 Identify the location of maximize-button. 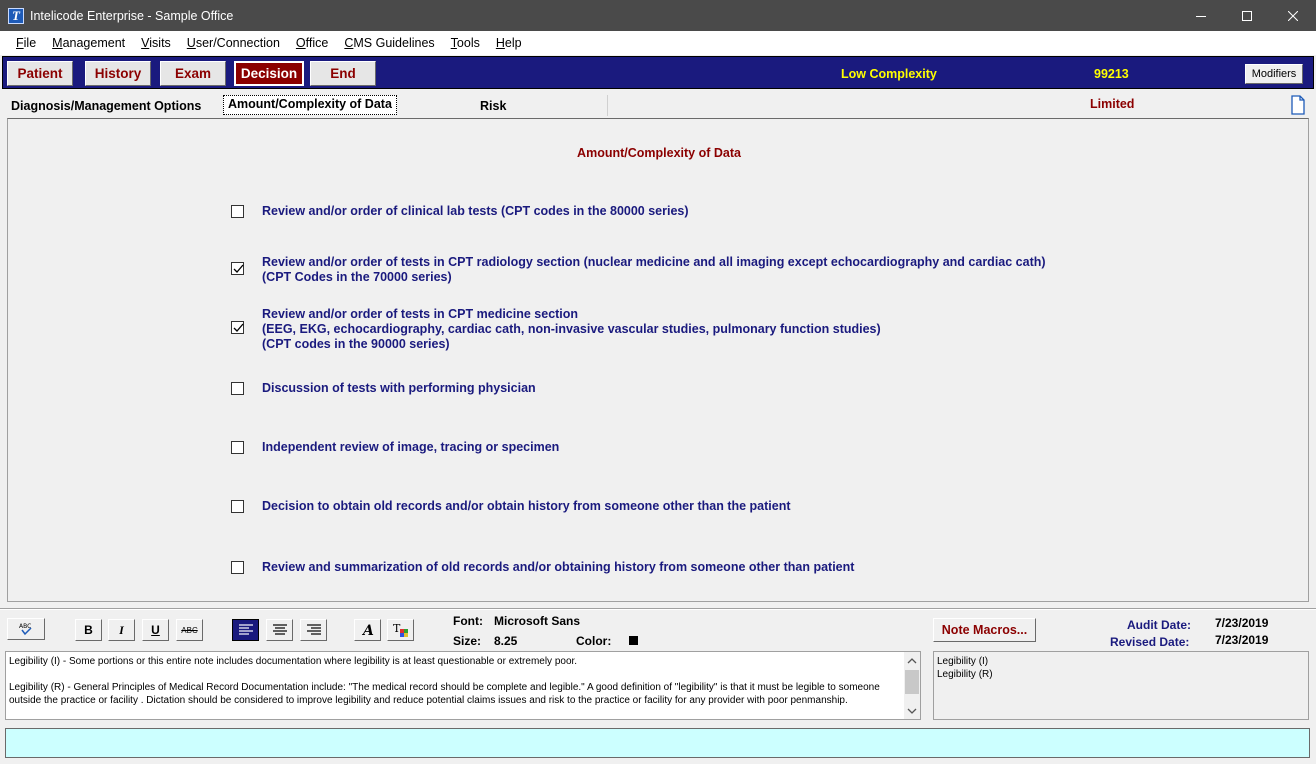
(1247, 15).